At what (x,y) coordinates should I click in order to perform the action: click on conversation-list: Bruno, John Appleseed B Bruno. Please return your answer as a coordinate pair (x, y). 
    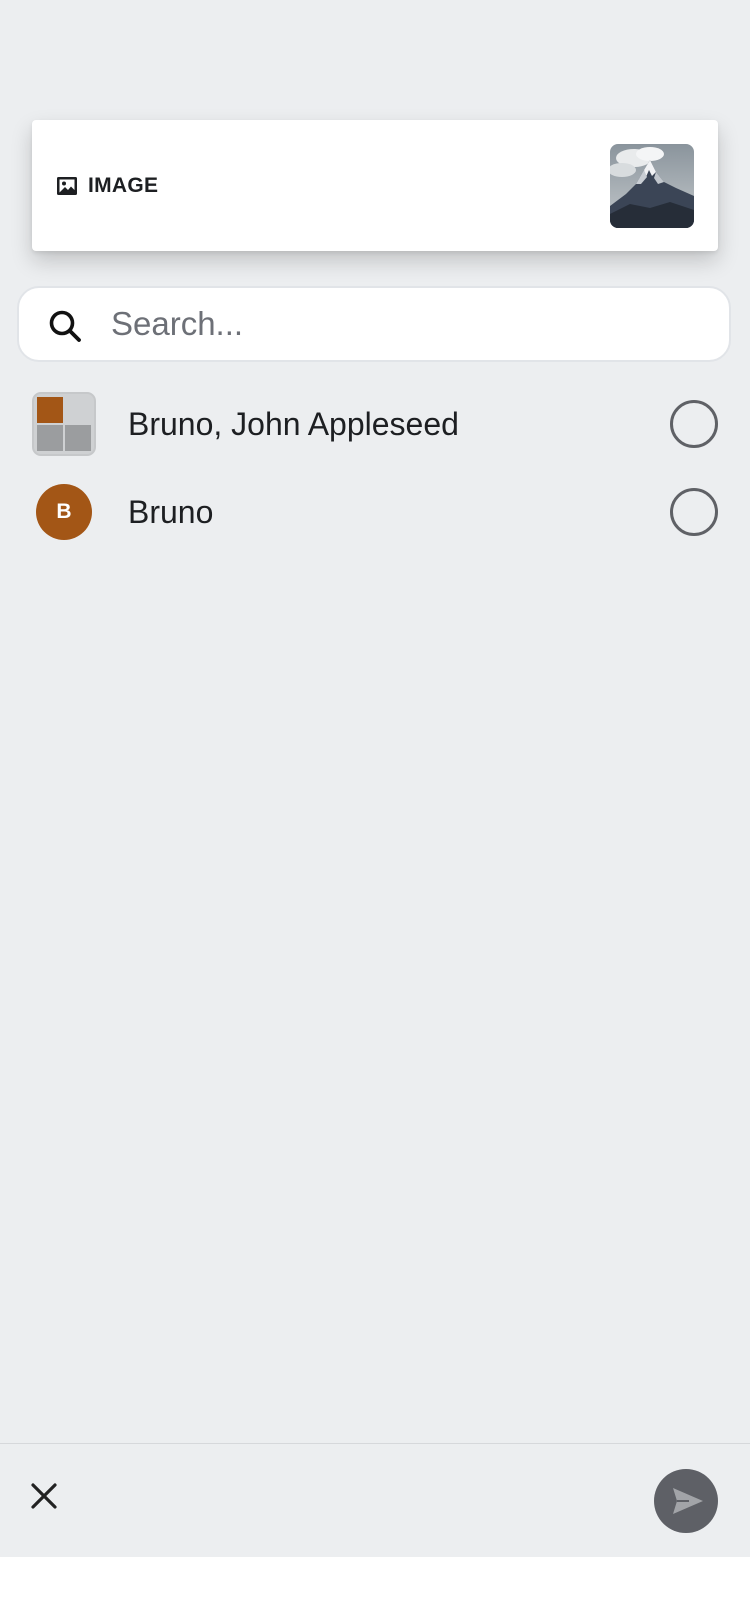
    Looking at the image, I should click on (375, 468).